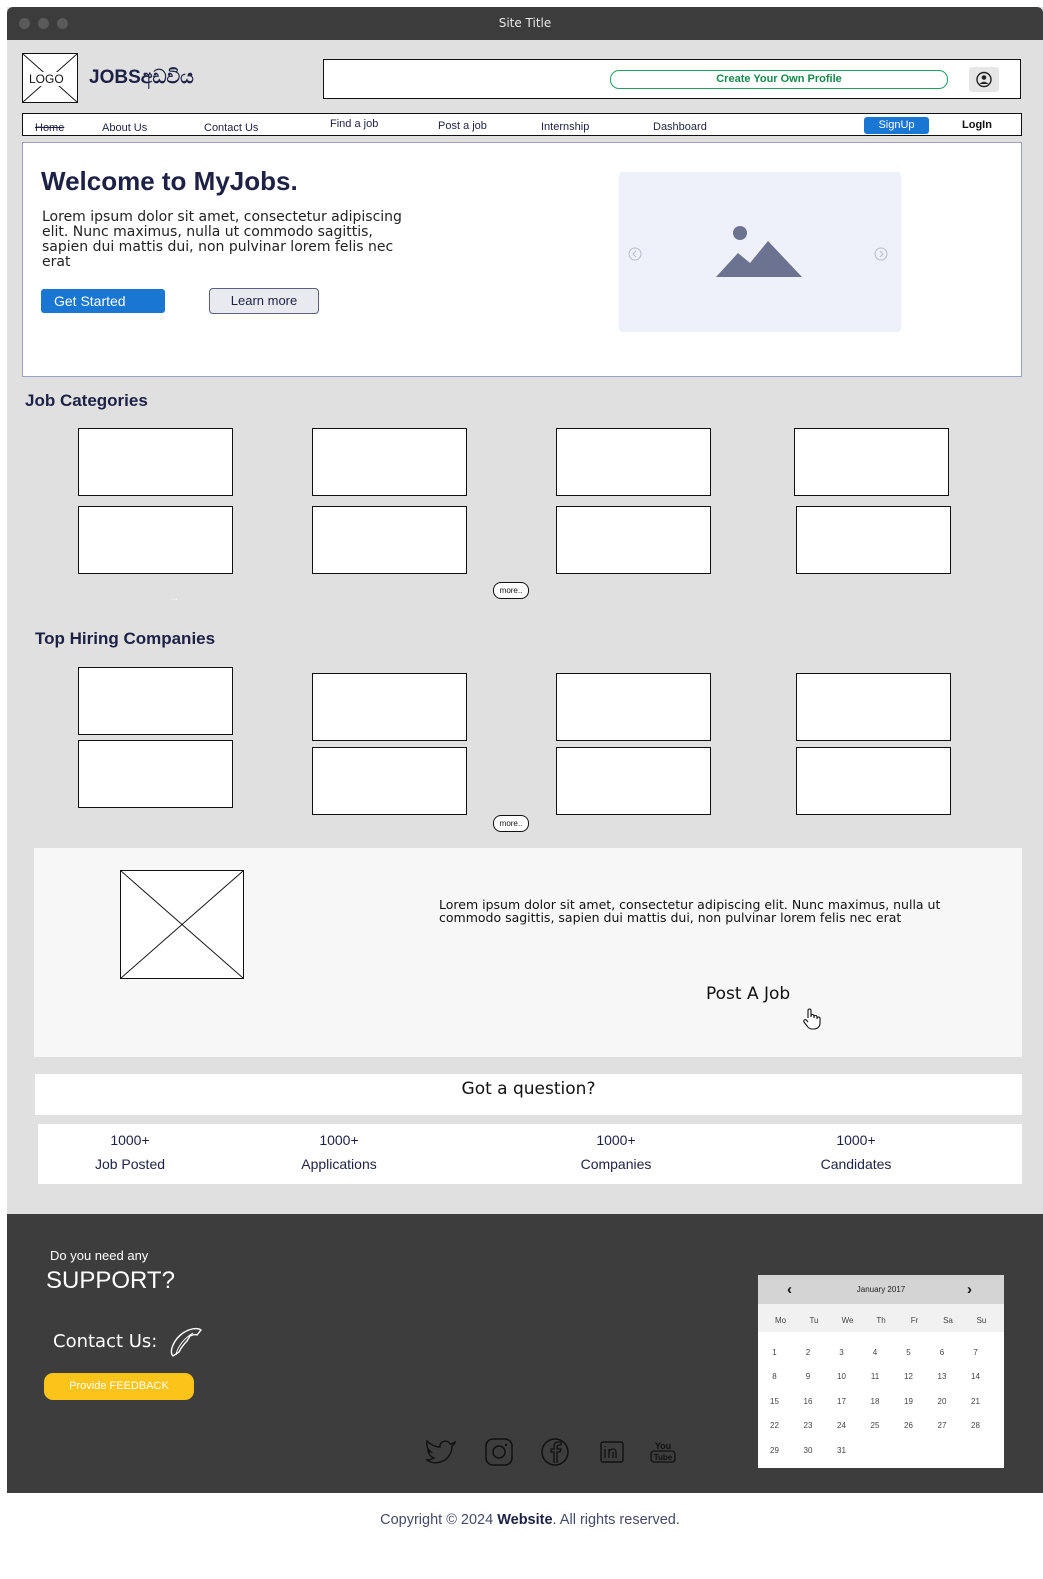  I want to click on calendar-day: 25, so click(875, 1425).